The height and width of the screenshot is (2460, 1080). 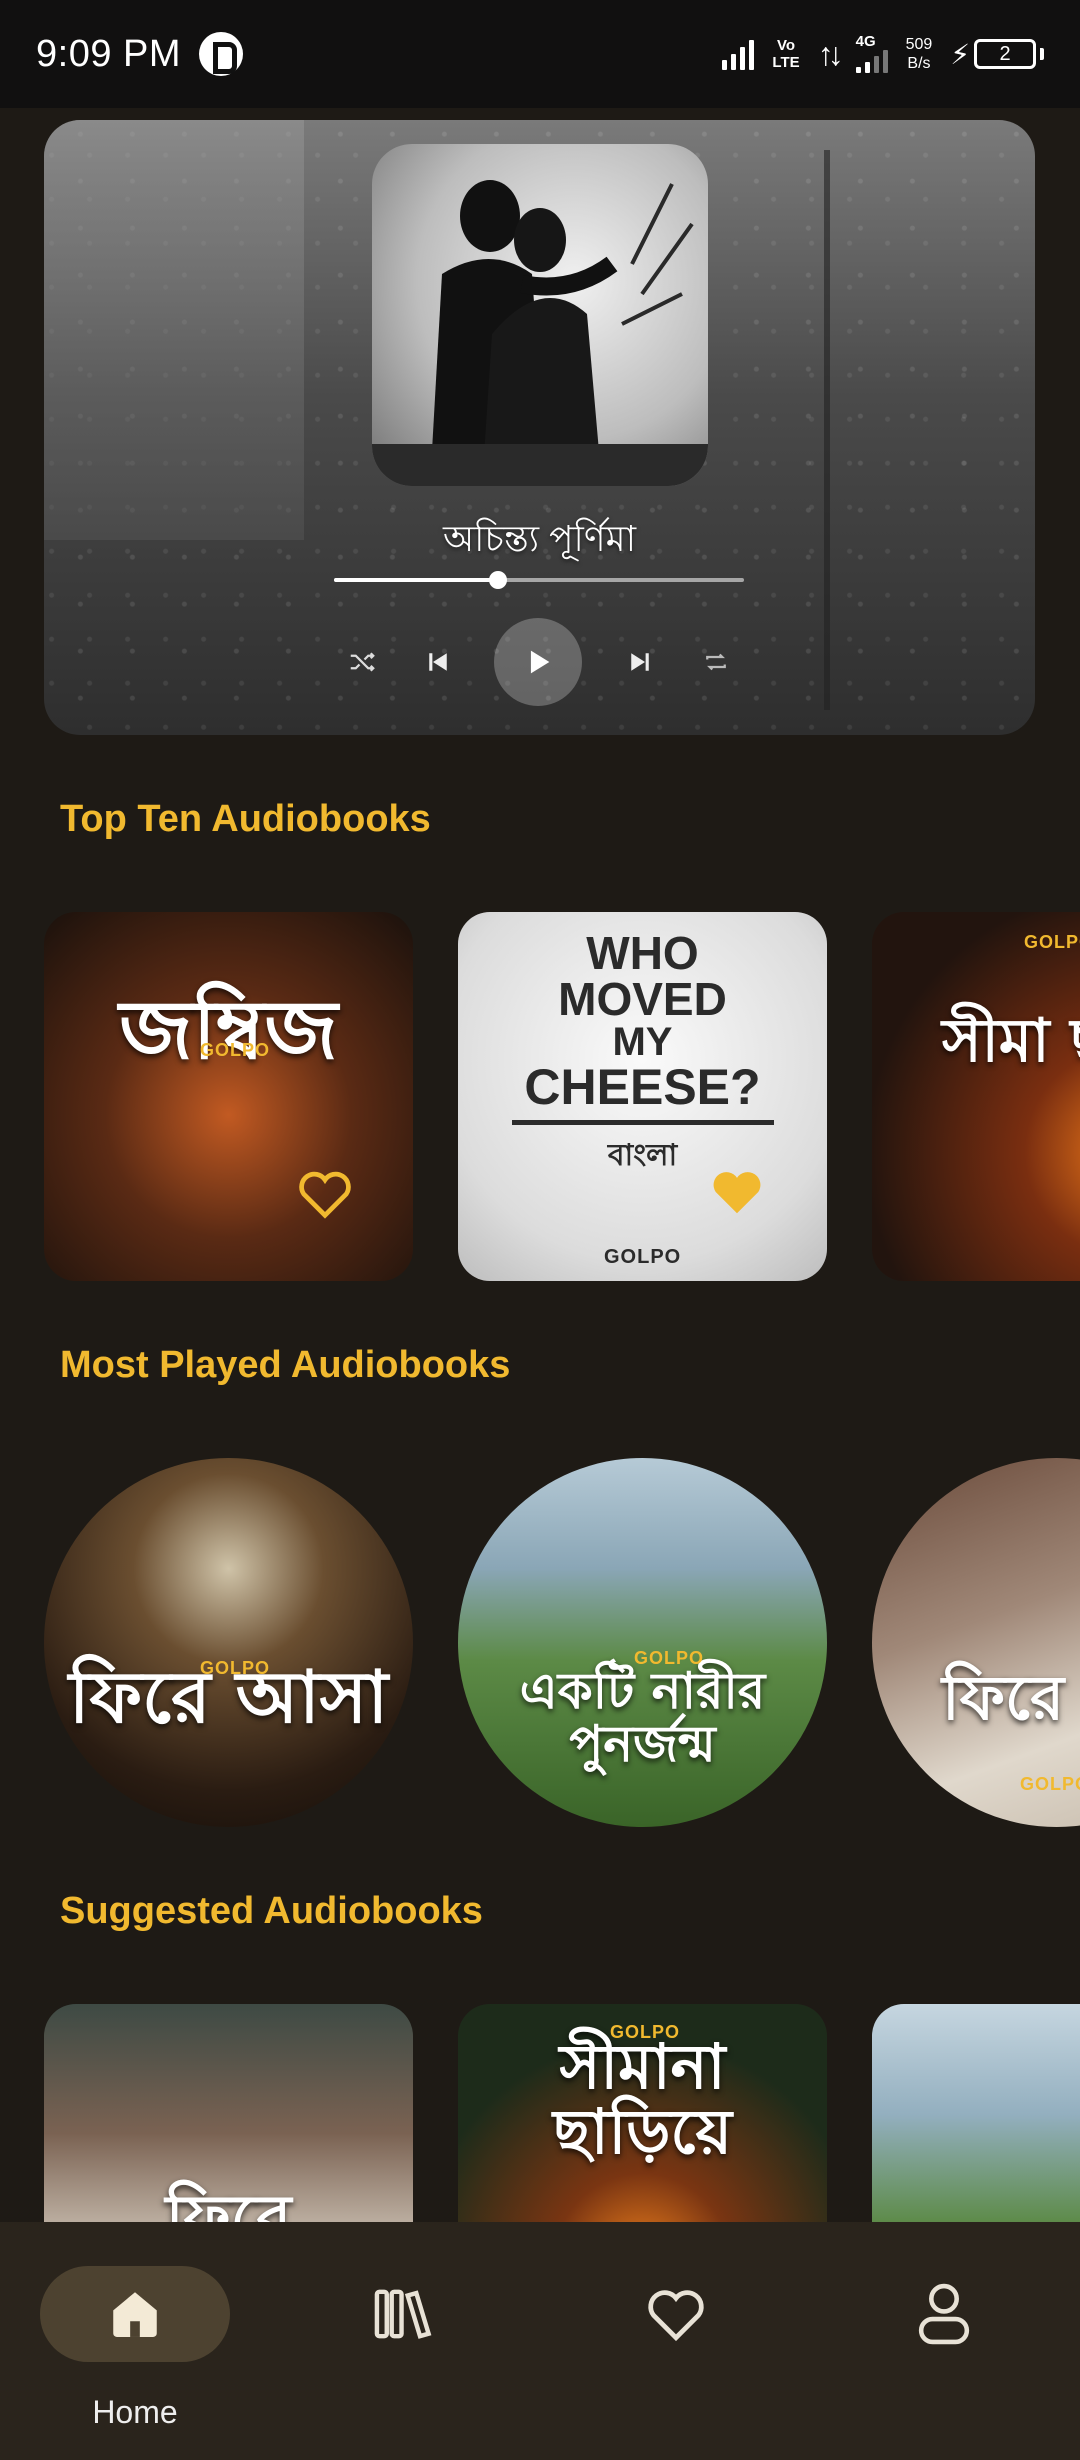 What do you see at coordinates (539, 538) in the screenshot?
I see `now-playing-title: অচিন্ত্য পূর্ণিমা` at bounding box center [539, 538].